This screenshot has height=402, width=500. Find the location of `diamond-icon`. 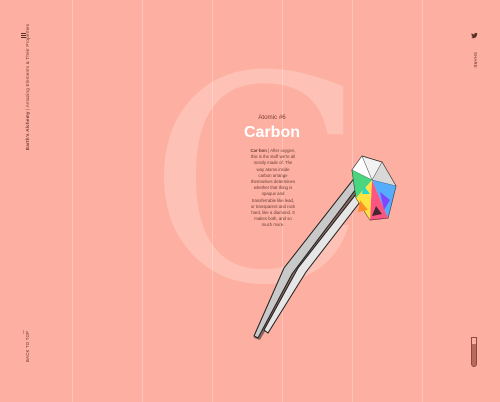

diamond-icon is located at coordinates (374, 188).